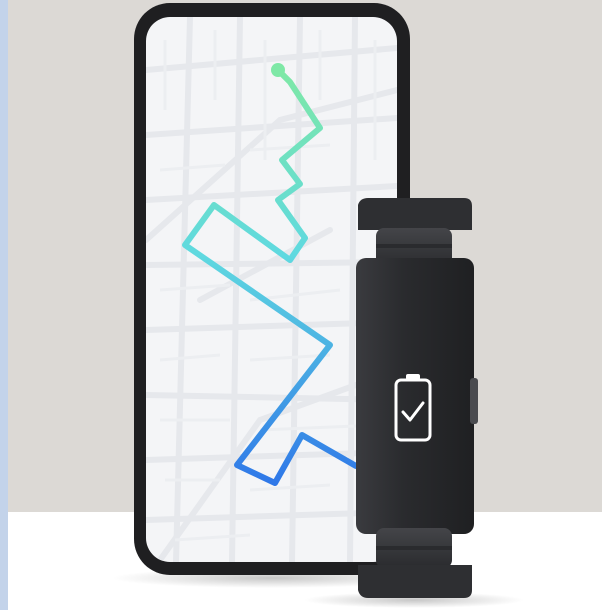 Image resolution: width=602 pixels, height=610 pixels. I want to click on tracker-body, so click(415, 396).